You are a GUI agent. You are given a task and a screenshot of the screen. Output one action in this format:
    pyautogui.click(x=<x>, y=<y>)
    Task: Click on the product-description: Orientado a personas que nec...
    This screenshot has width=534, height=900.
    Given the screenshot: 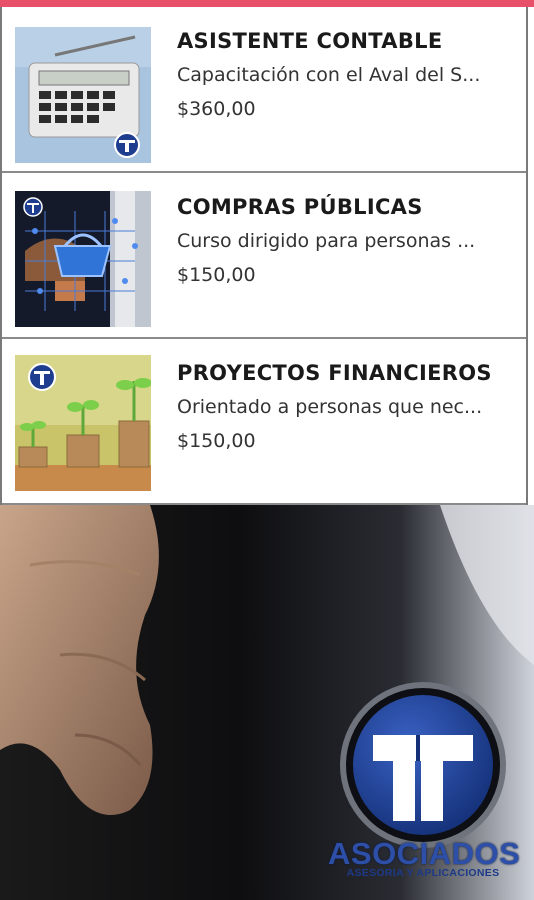 What is the action you would take?
    pyautogui.click(x=330, y=407)
    